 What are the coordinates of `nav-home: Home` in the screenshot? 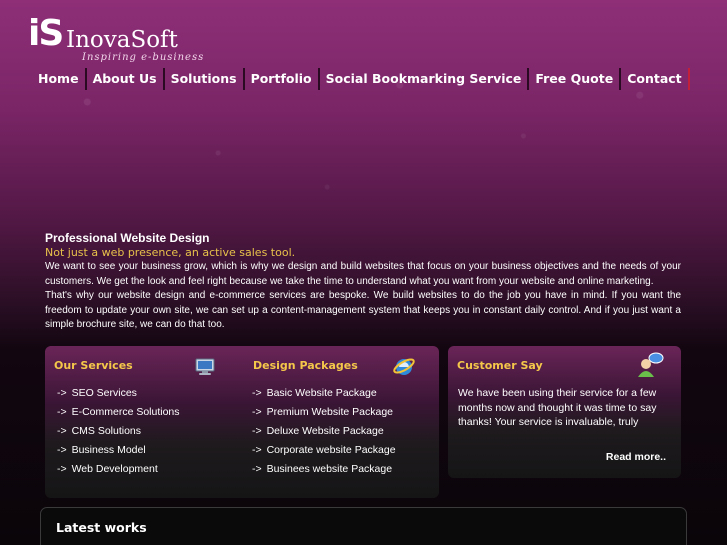 It's located at (59, 79).